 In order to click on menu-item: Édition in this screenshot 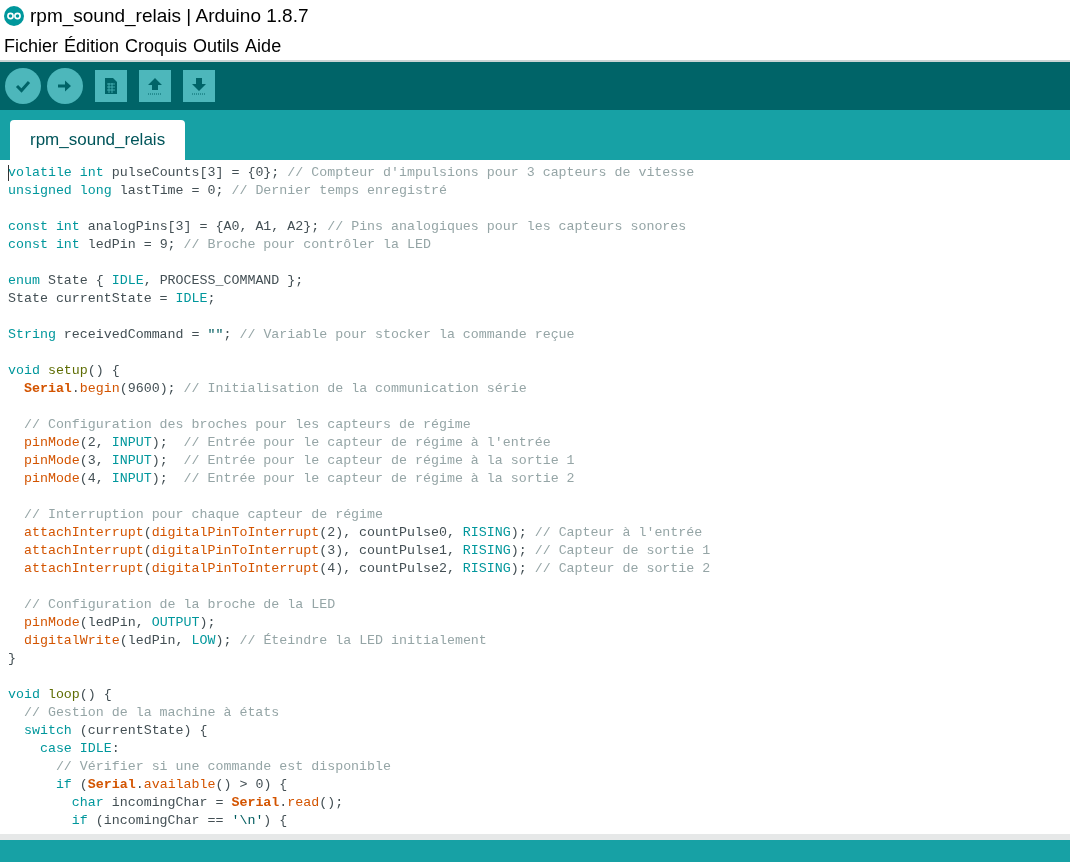, I will do `click(92, 46)`.